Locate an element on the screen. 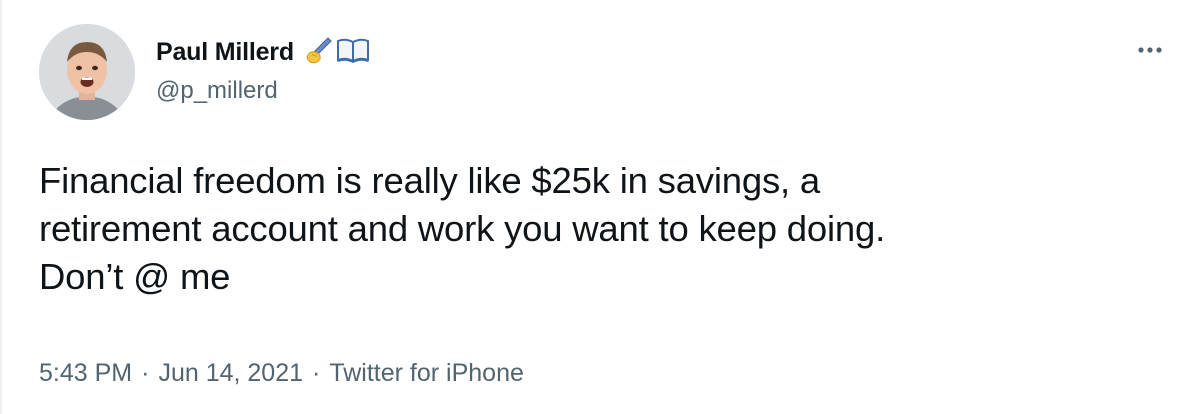  author-name-row: Paul Millerd is located at coordinates (263, 52).